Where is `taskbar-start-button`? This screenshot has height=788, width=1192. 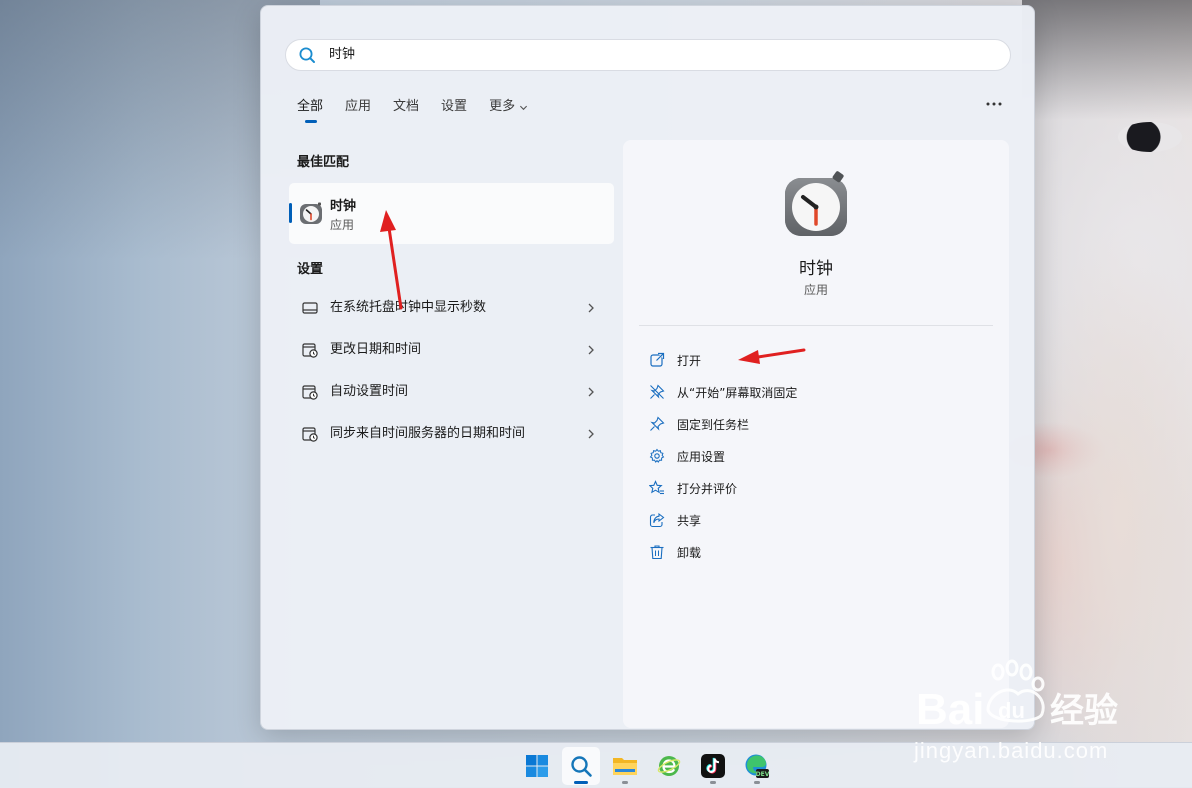
taskbar-start-button is located at coordinates (537, 766).